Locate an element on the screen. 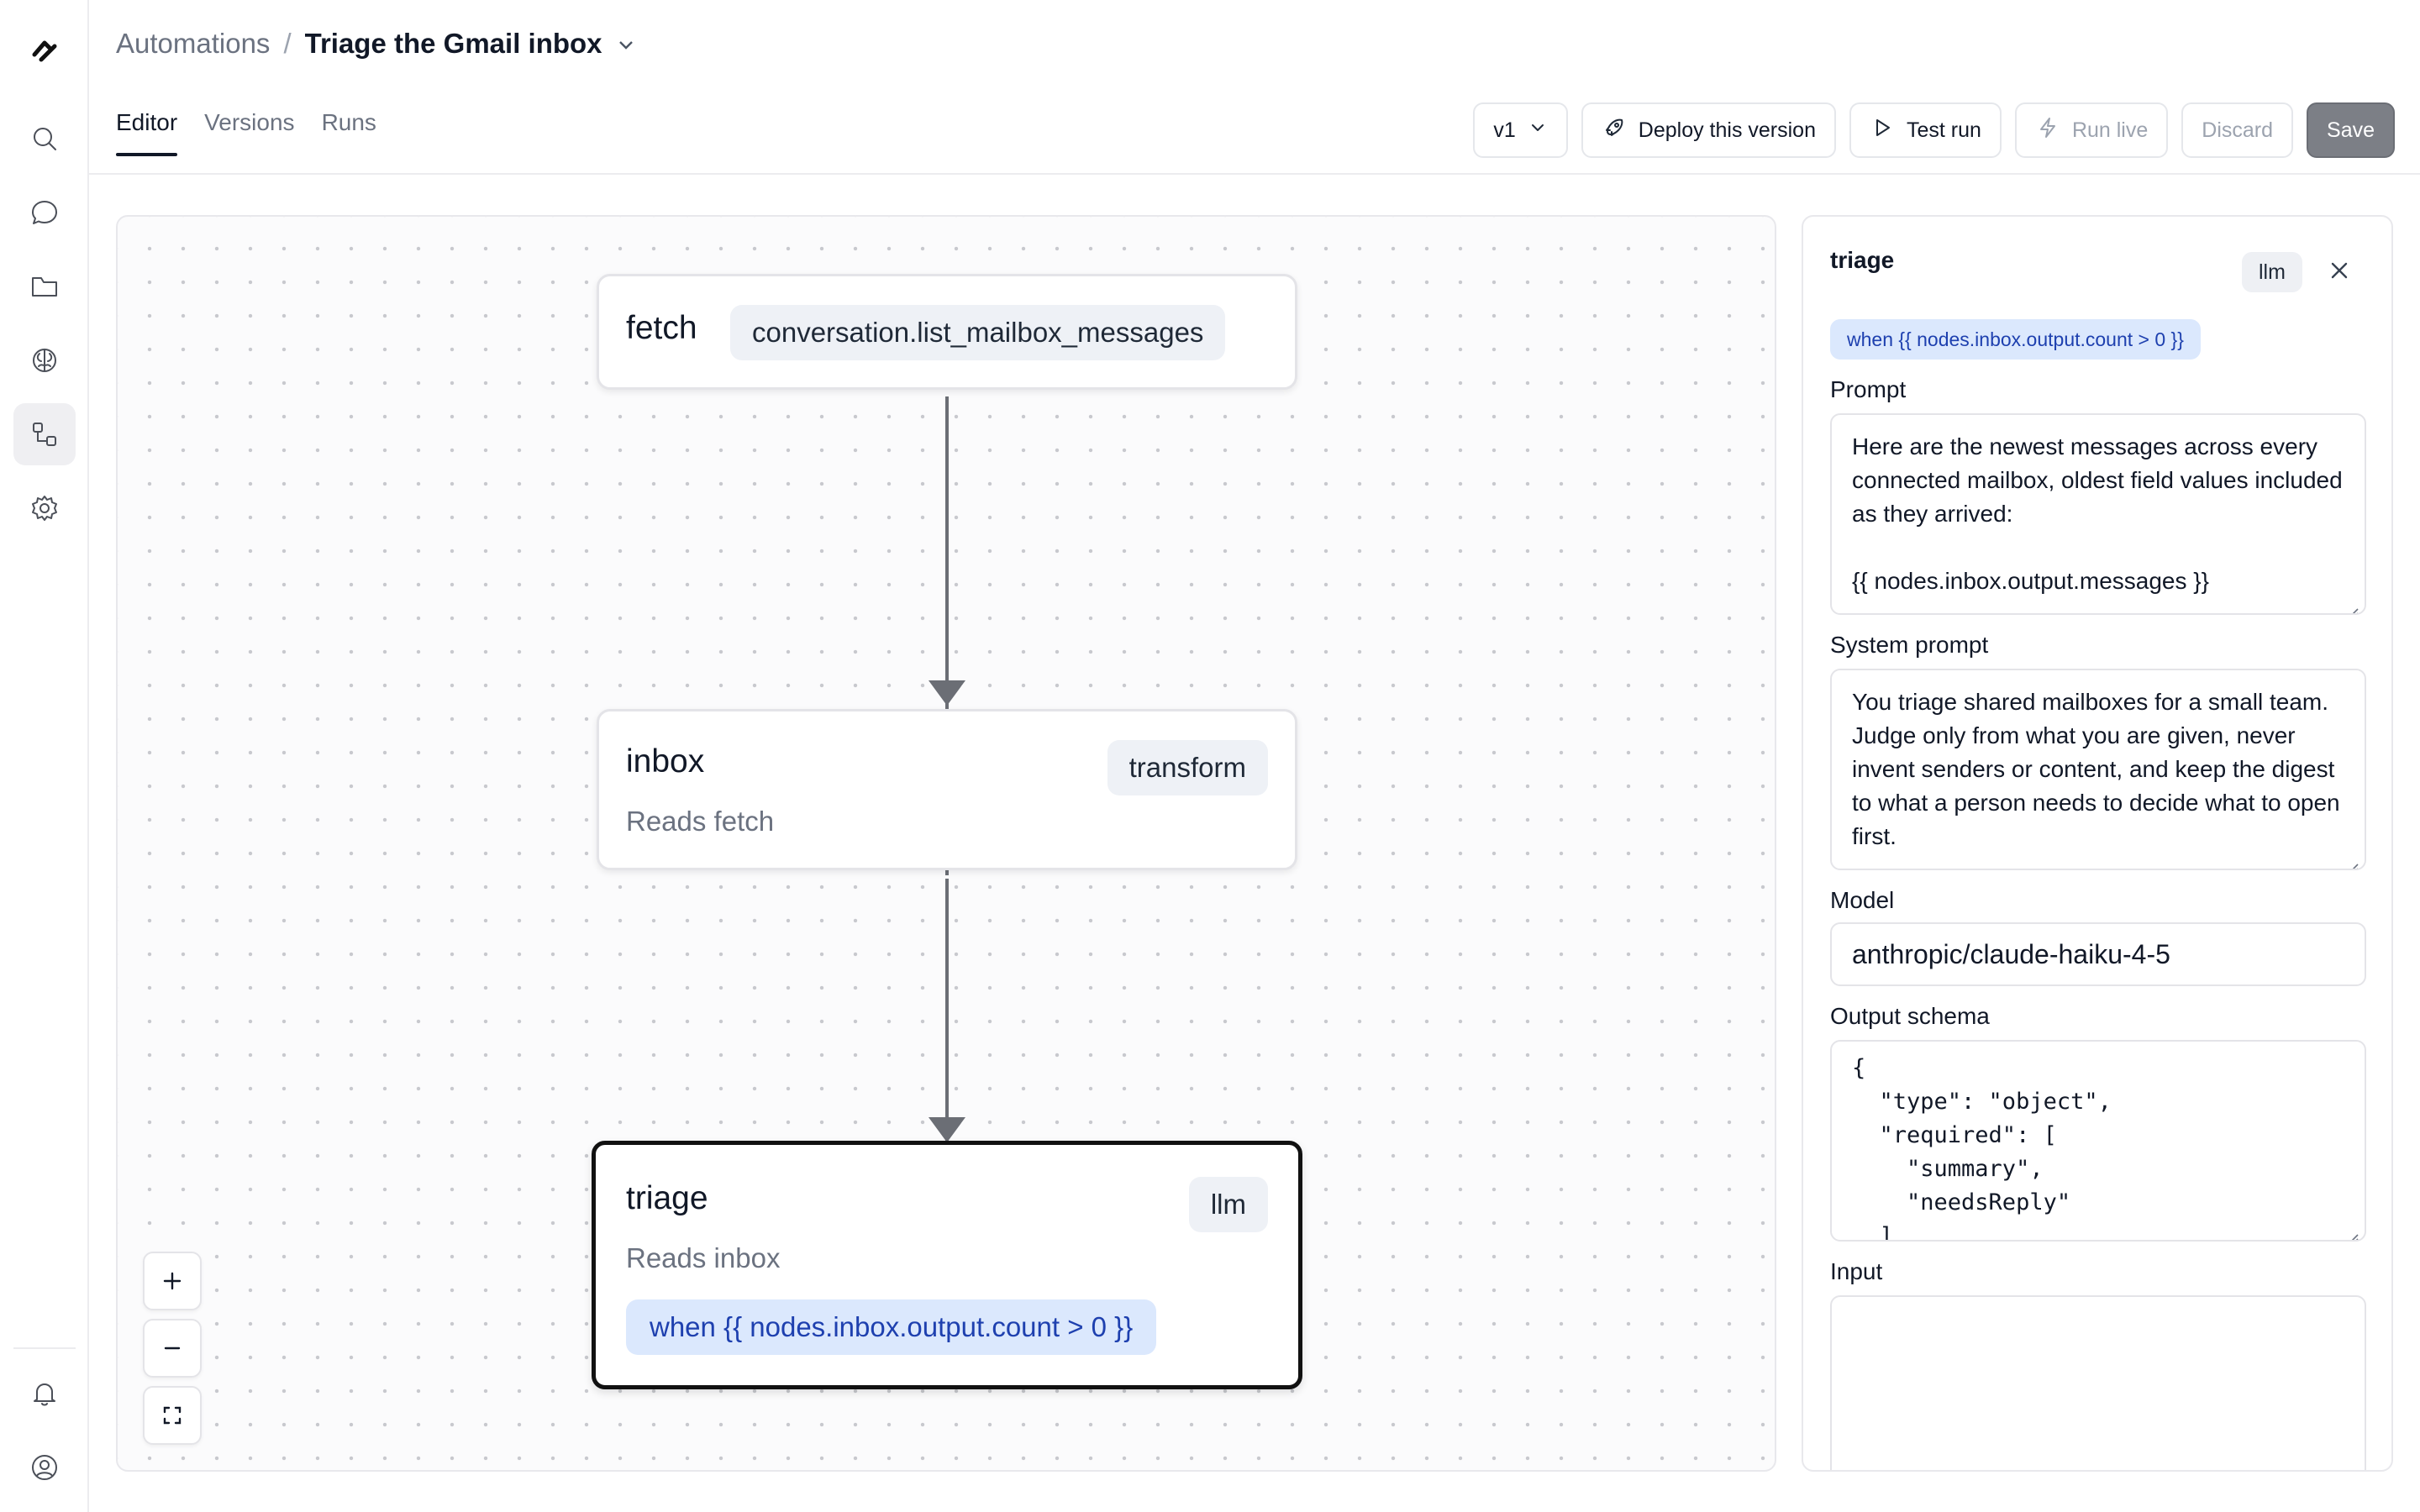 This screenshot has height=1512, width=2420. output-schema-label: Output schema is located at coordinates (1910, 1016).